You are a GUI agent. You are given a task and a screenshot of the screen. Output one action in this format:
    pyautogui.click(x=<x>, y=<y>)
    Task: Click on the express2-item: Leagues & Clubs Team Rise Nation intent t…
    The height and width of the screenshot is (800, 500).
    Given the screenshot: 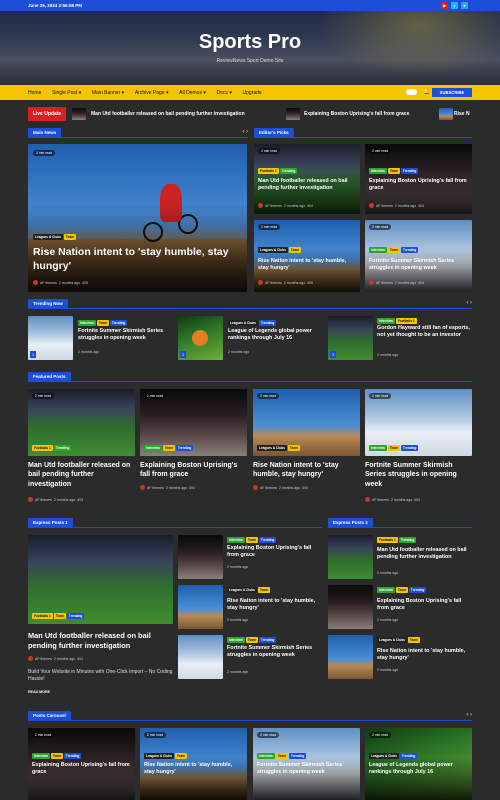 What is the action you would take?
    pyautogui.click(x=400, y=657)
    